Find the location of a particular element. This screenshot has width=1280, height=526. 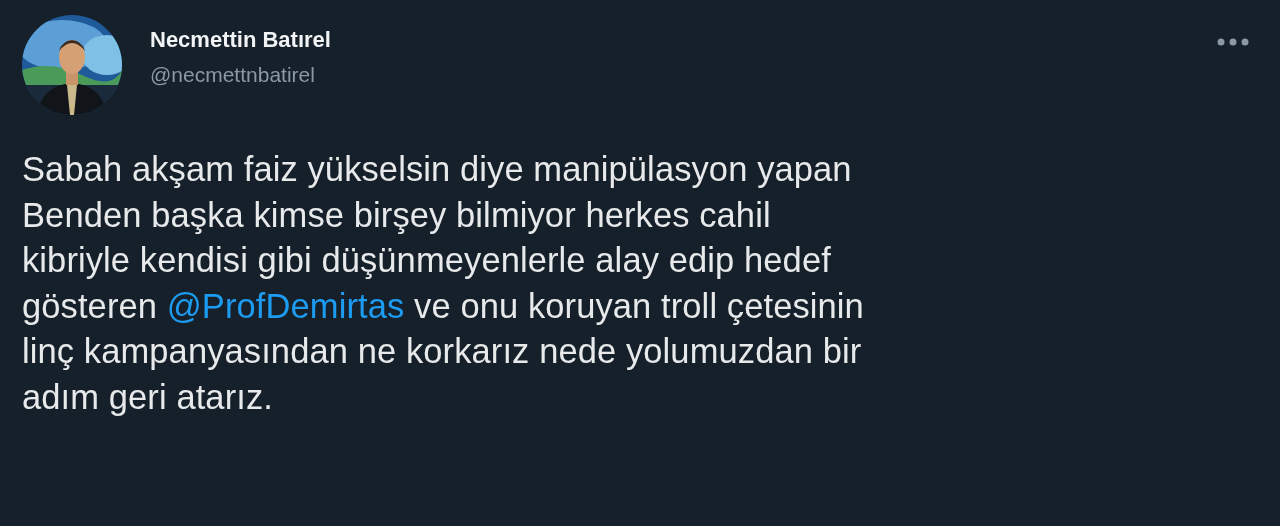

author-name: Necmettin Batırel is located at coordinates (669, 40).